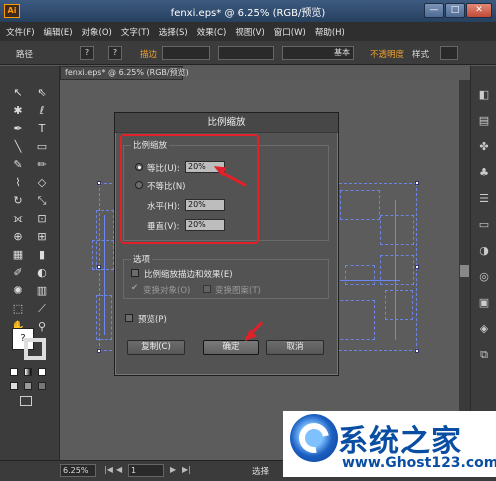  What do you see at coordinates (484, 277) in the screenshot?
I see `appearance-panel-icon: ◎` at bounding box center [484, 277].